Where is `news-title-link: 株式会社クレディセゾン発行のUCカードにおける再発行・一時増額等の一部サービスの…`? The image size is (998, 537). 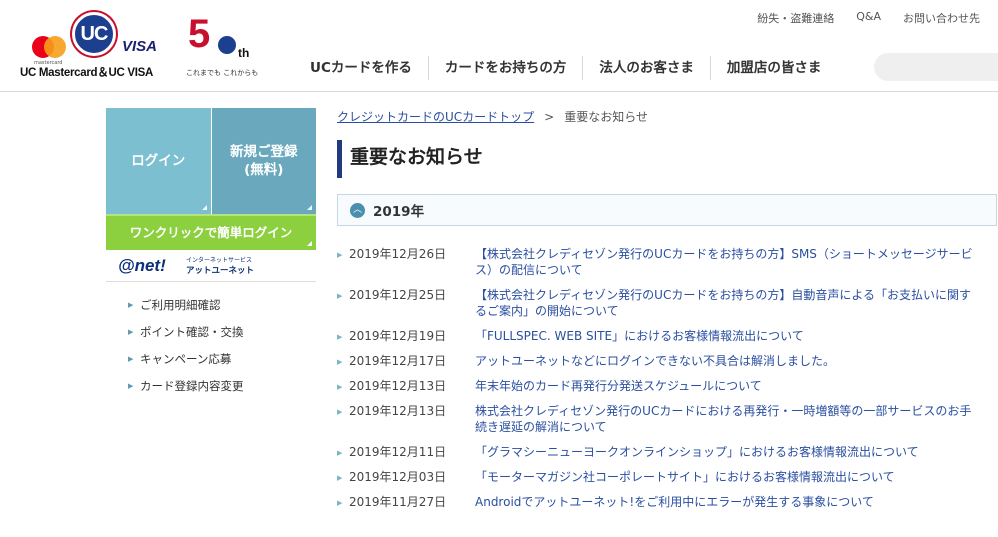 news-title-link: 株式会社クレディセゾン発行のUCカードにおける再発行・一時増額等の一部サービスの… is located at coordinates (725, 419).